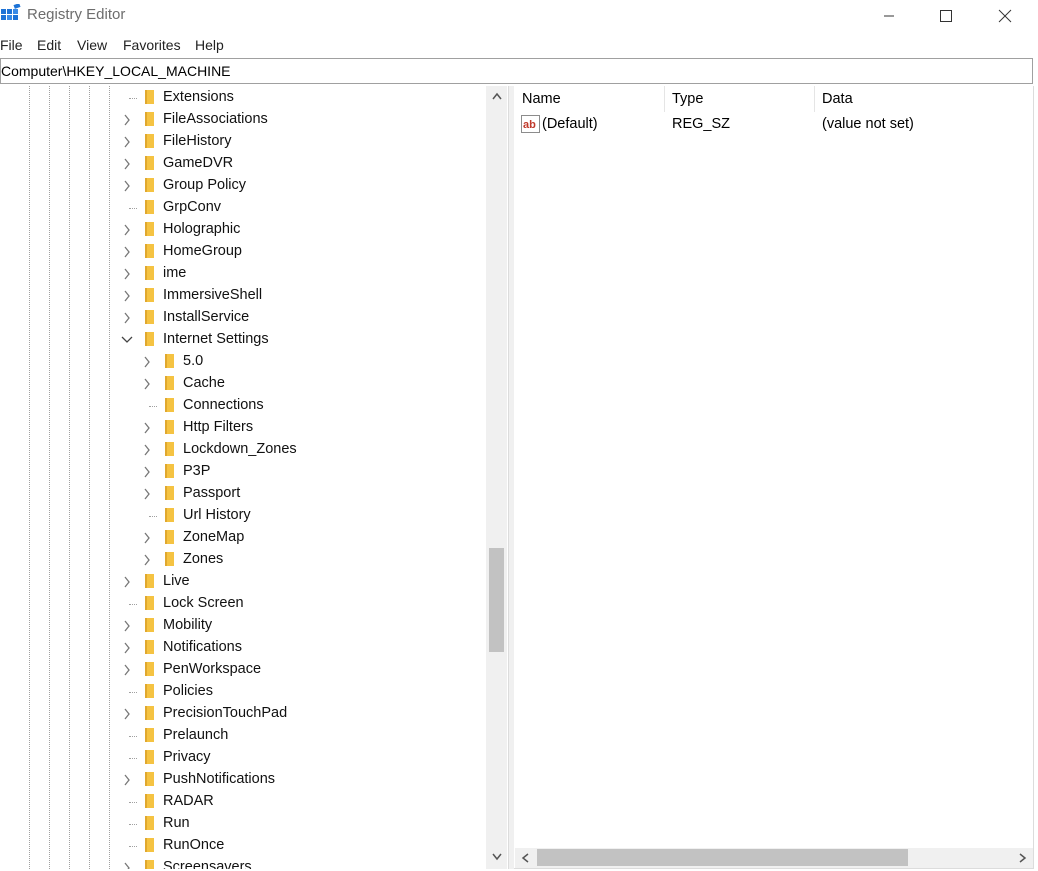  Describe the element at coordinates (243, 296) in the screenshot. I see `tree-node: ImmersiveShell` at that location.